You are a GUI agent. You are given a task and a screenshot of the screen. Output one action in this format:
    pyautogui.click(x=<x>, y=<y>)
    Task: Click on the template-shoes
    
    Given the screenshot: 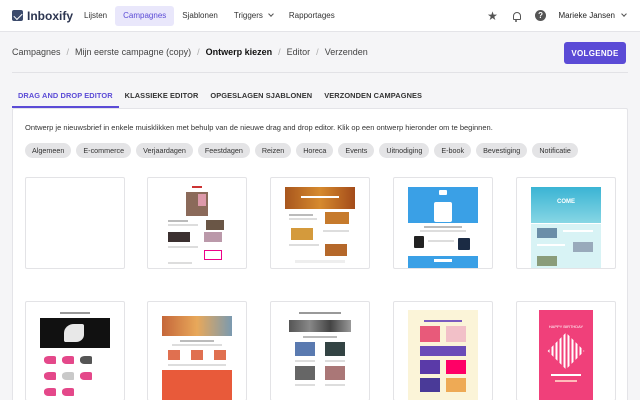 What is the action you would take?
    pyautogui.click(x=75, y=350)
    